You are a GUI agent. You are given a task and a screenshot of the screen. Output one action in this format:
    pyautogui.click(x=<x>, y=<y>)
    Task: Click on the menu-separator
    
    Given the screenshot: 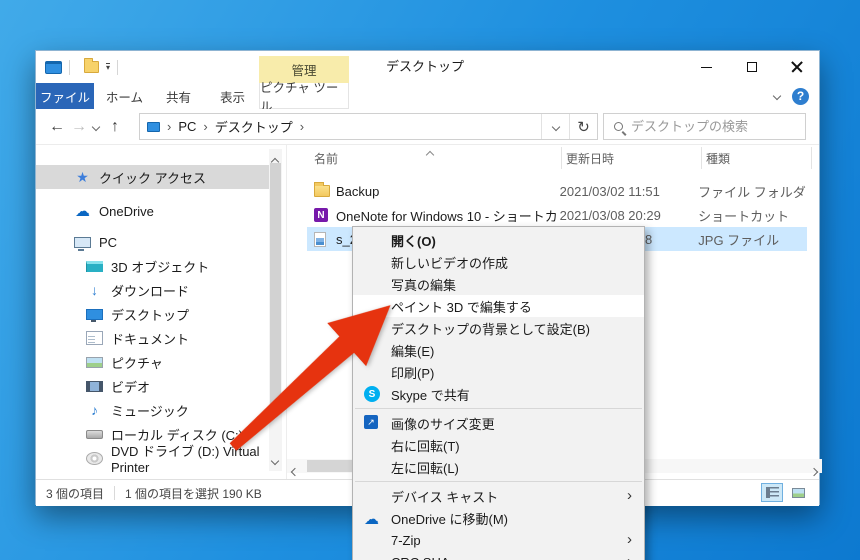 What is the action you would take?
    pyautogui.click(x=498, y=408)
    